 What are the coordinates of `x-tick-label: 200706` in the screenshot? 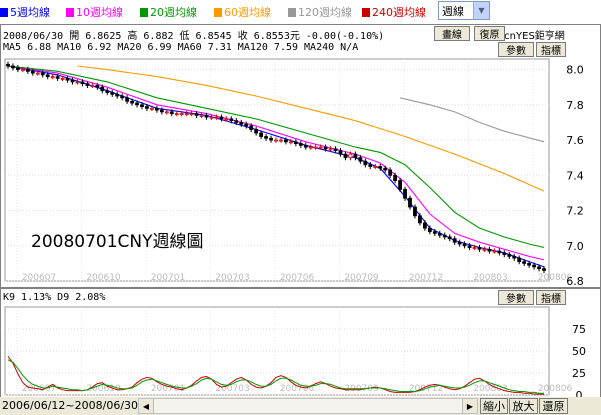 It's located at (297, 278).